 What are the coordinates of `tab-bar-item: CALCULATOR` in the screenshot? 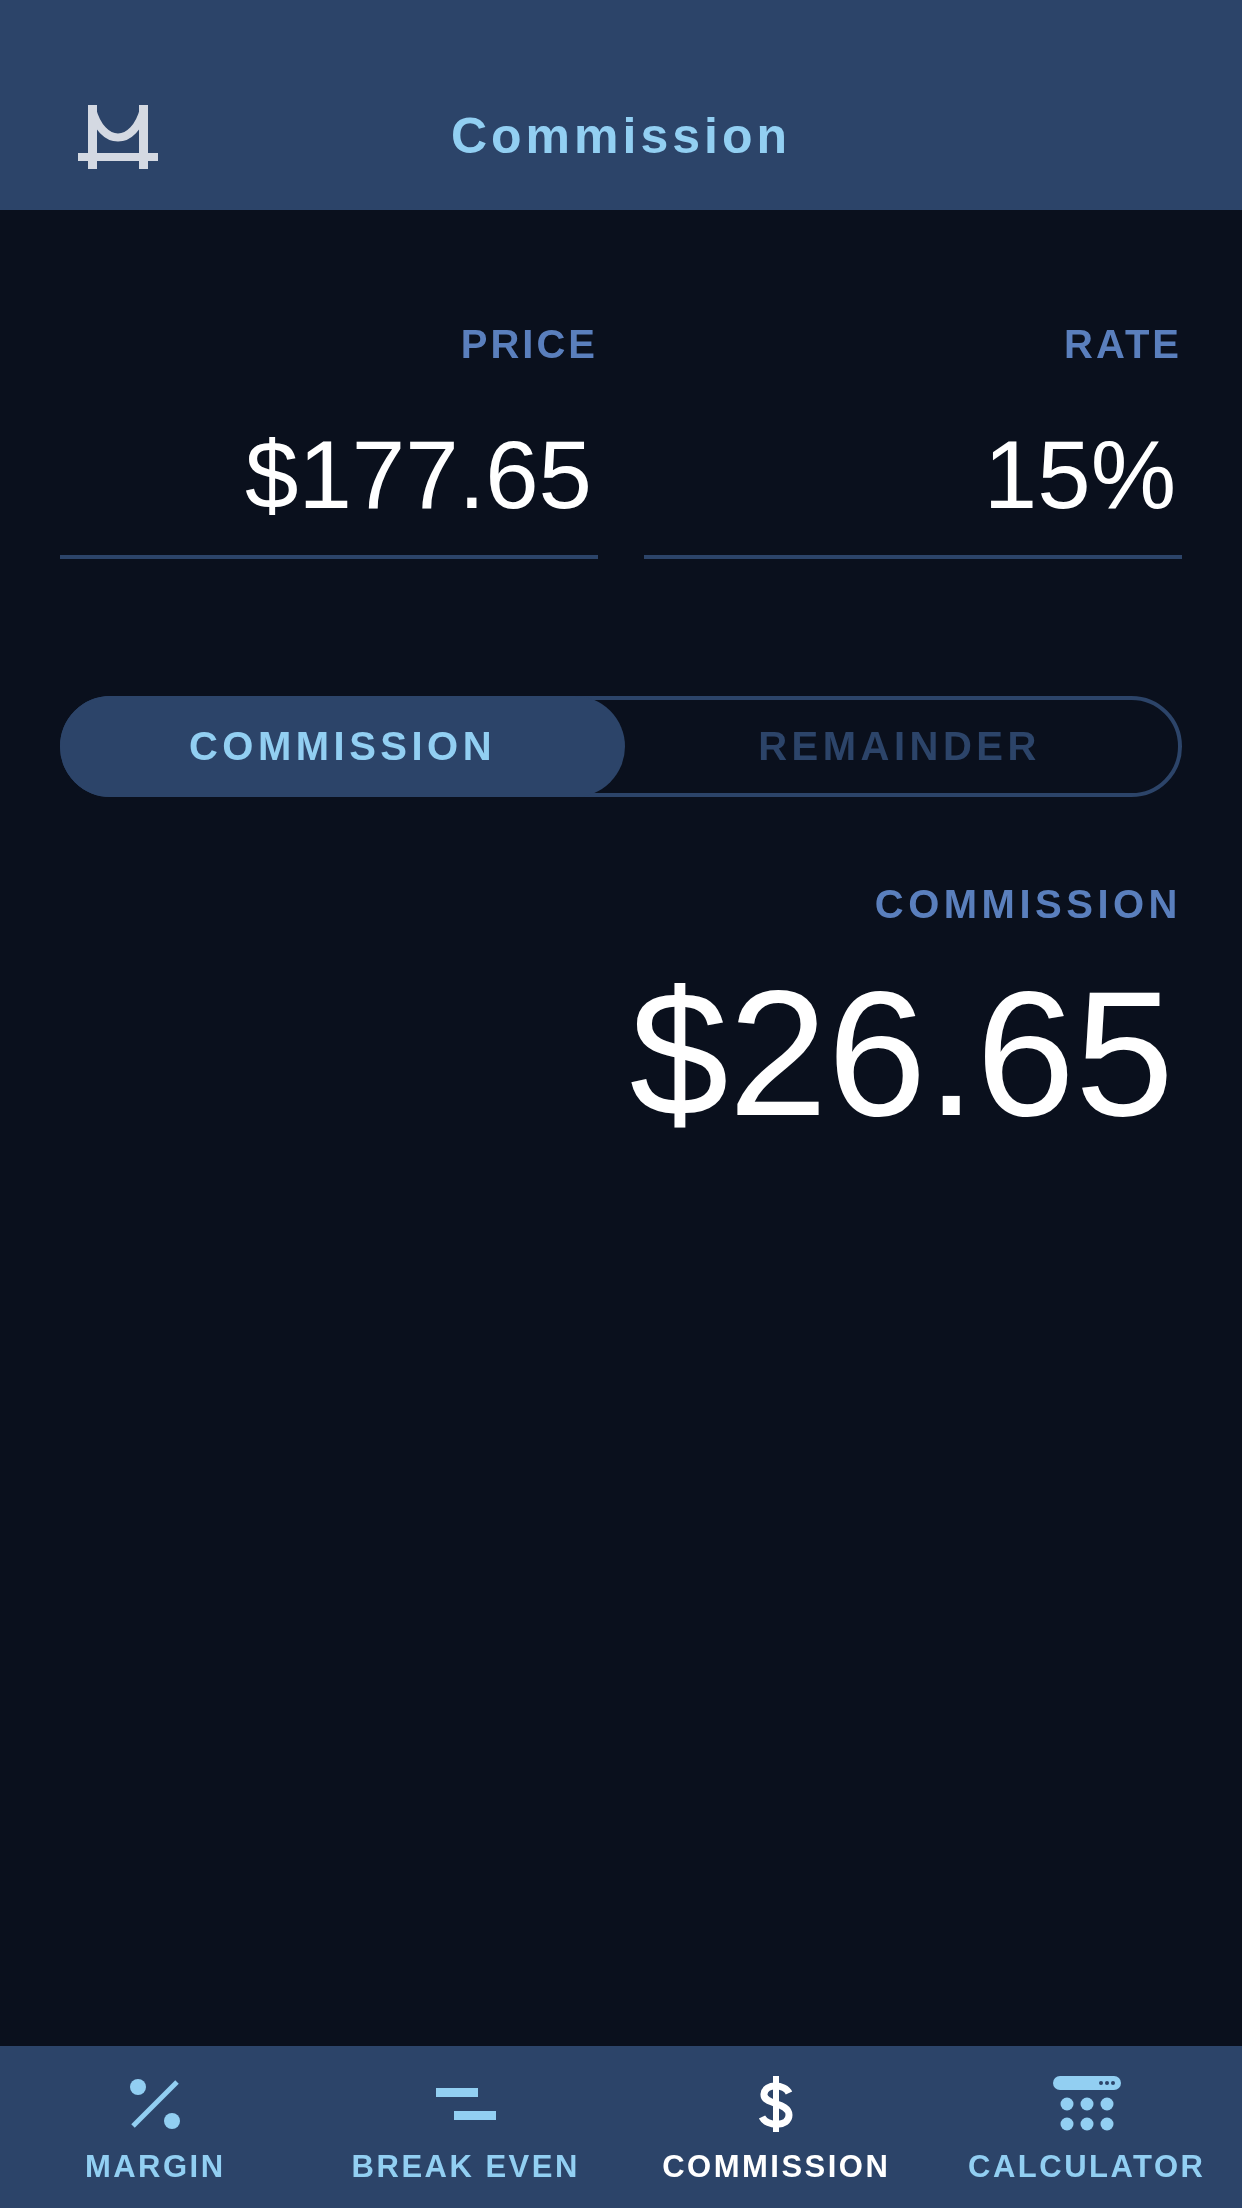 It's located at (1086, 2127).